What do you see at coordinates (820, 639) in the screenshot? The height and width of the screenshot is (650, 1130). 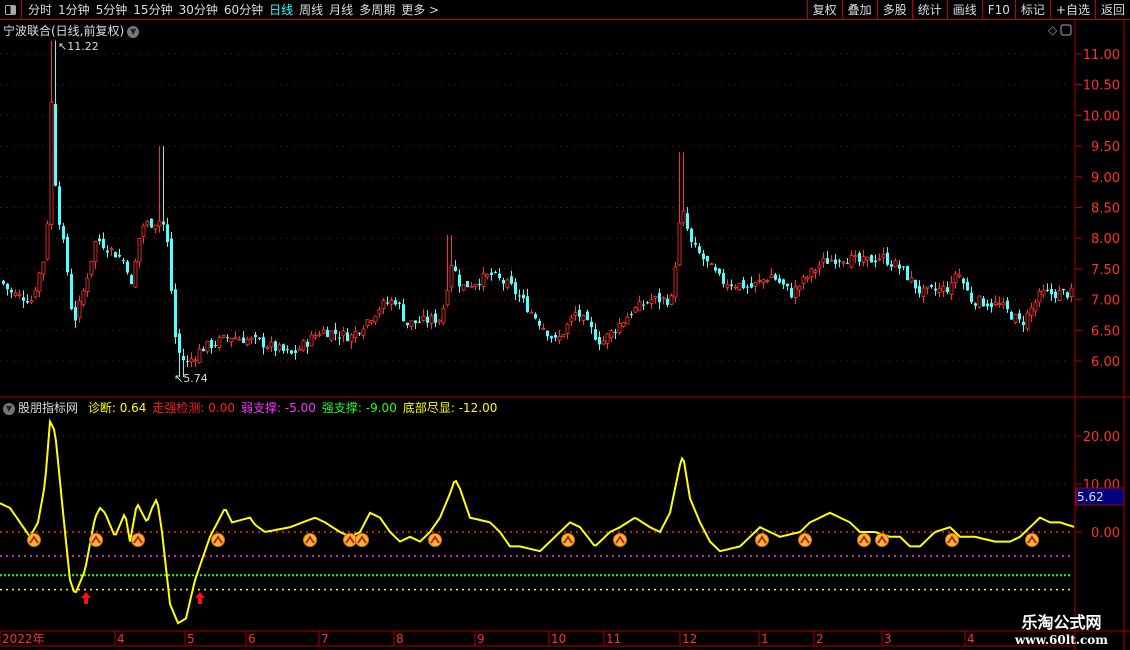 I see `x-axis-label: 2` at bounding box center [820, 639].